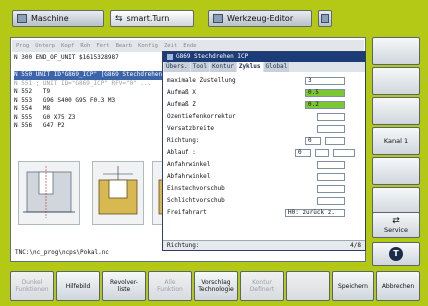  Describe the element at coordinates (124, 46) in the screenshot. I see `section-tab-bearb: Bearb` at that location.